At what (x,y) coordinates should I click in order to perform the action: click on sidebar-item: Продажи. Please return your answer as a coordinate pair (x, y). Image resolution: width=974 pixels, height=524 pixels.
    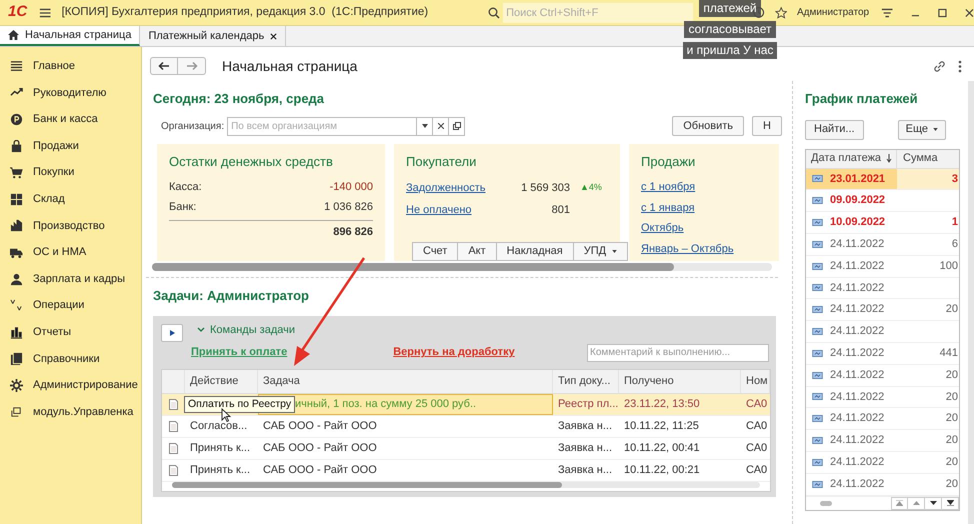
    Looking at the image, I should click on (70, 146).